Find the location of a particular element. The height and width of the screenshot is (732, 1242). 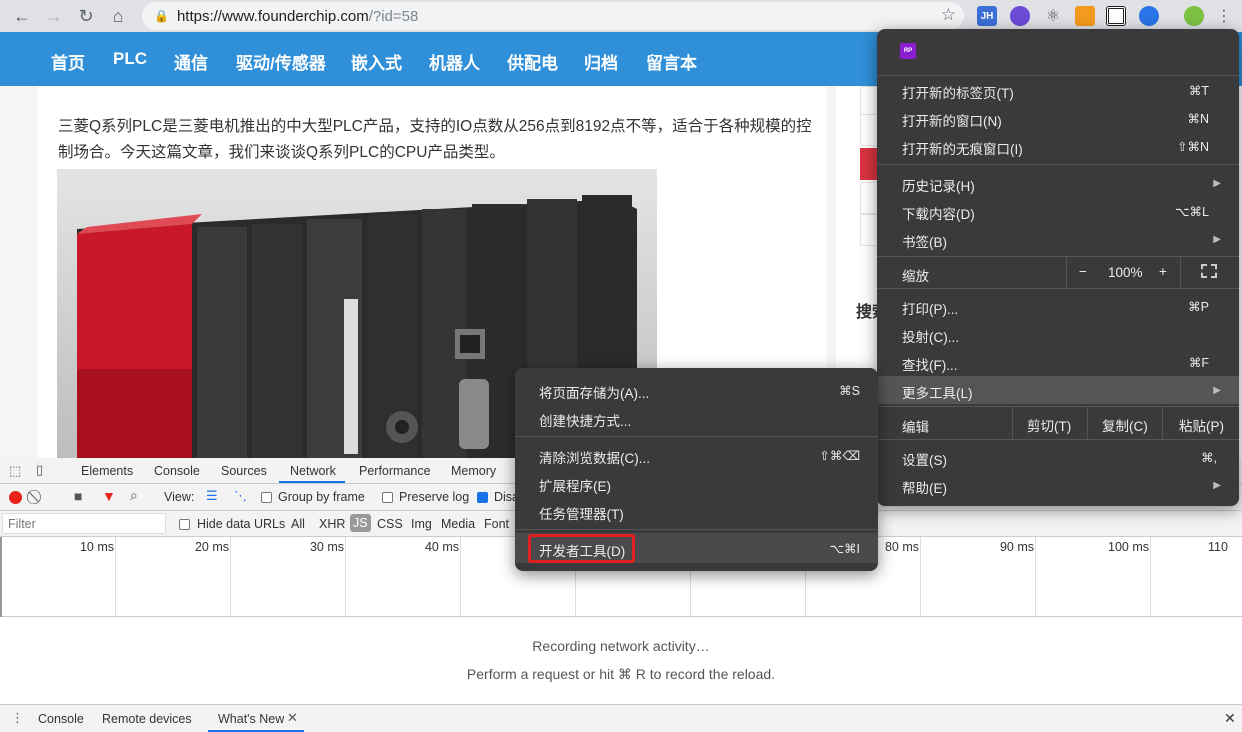

zoom-in-button: + is located at coordinates (1163, 271).